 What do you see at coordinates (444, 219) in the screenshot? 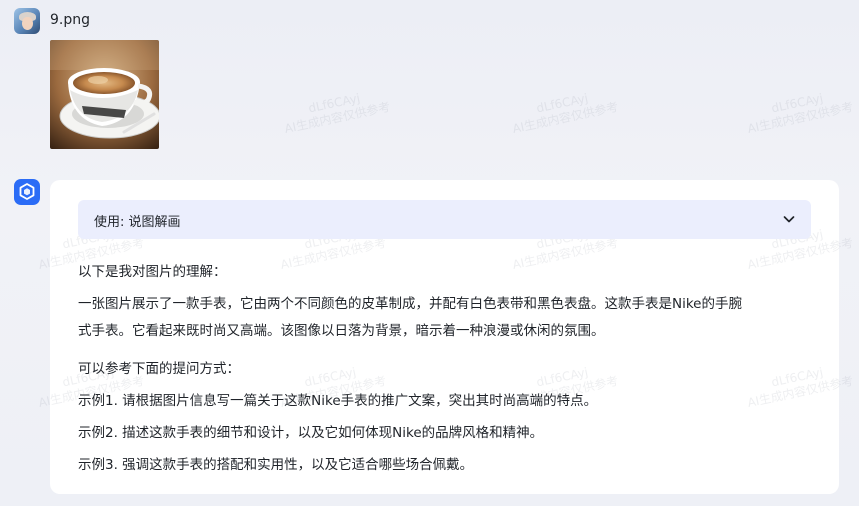
I see `tool-usage-dropdown: 使用: 说图解画` at bounding box center [444, 219].